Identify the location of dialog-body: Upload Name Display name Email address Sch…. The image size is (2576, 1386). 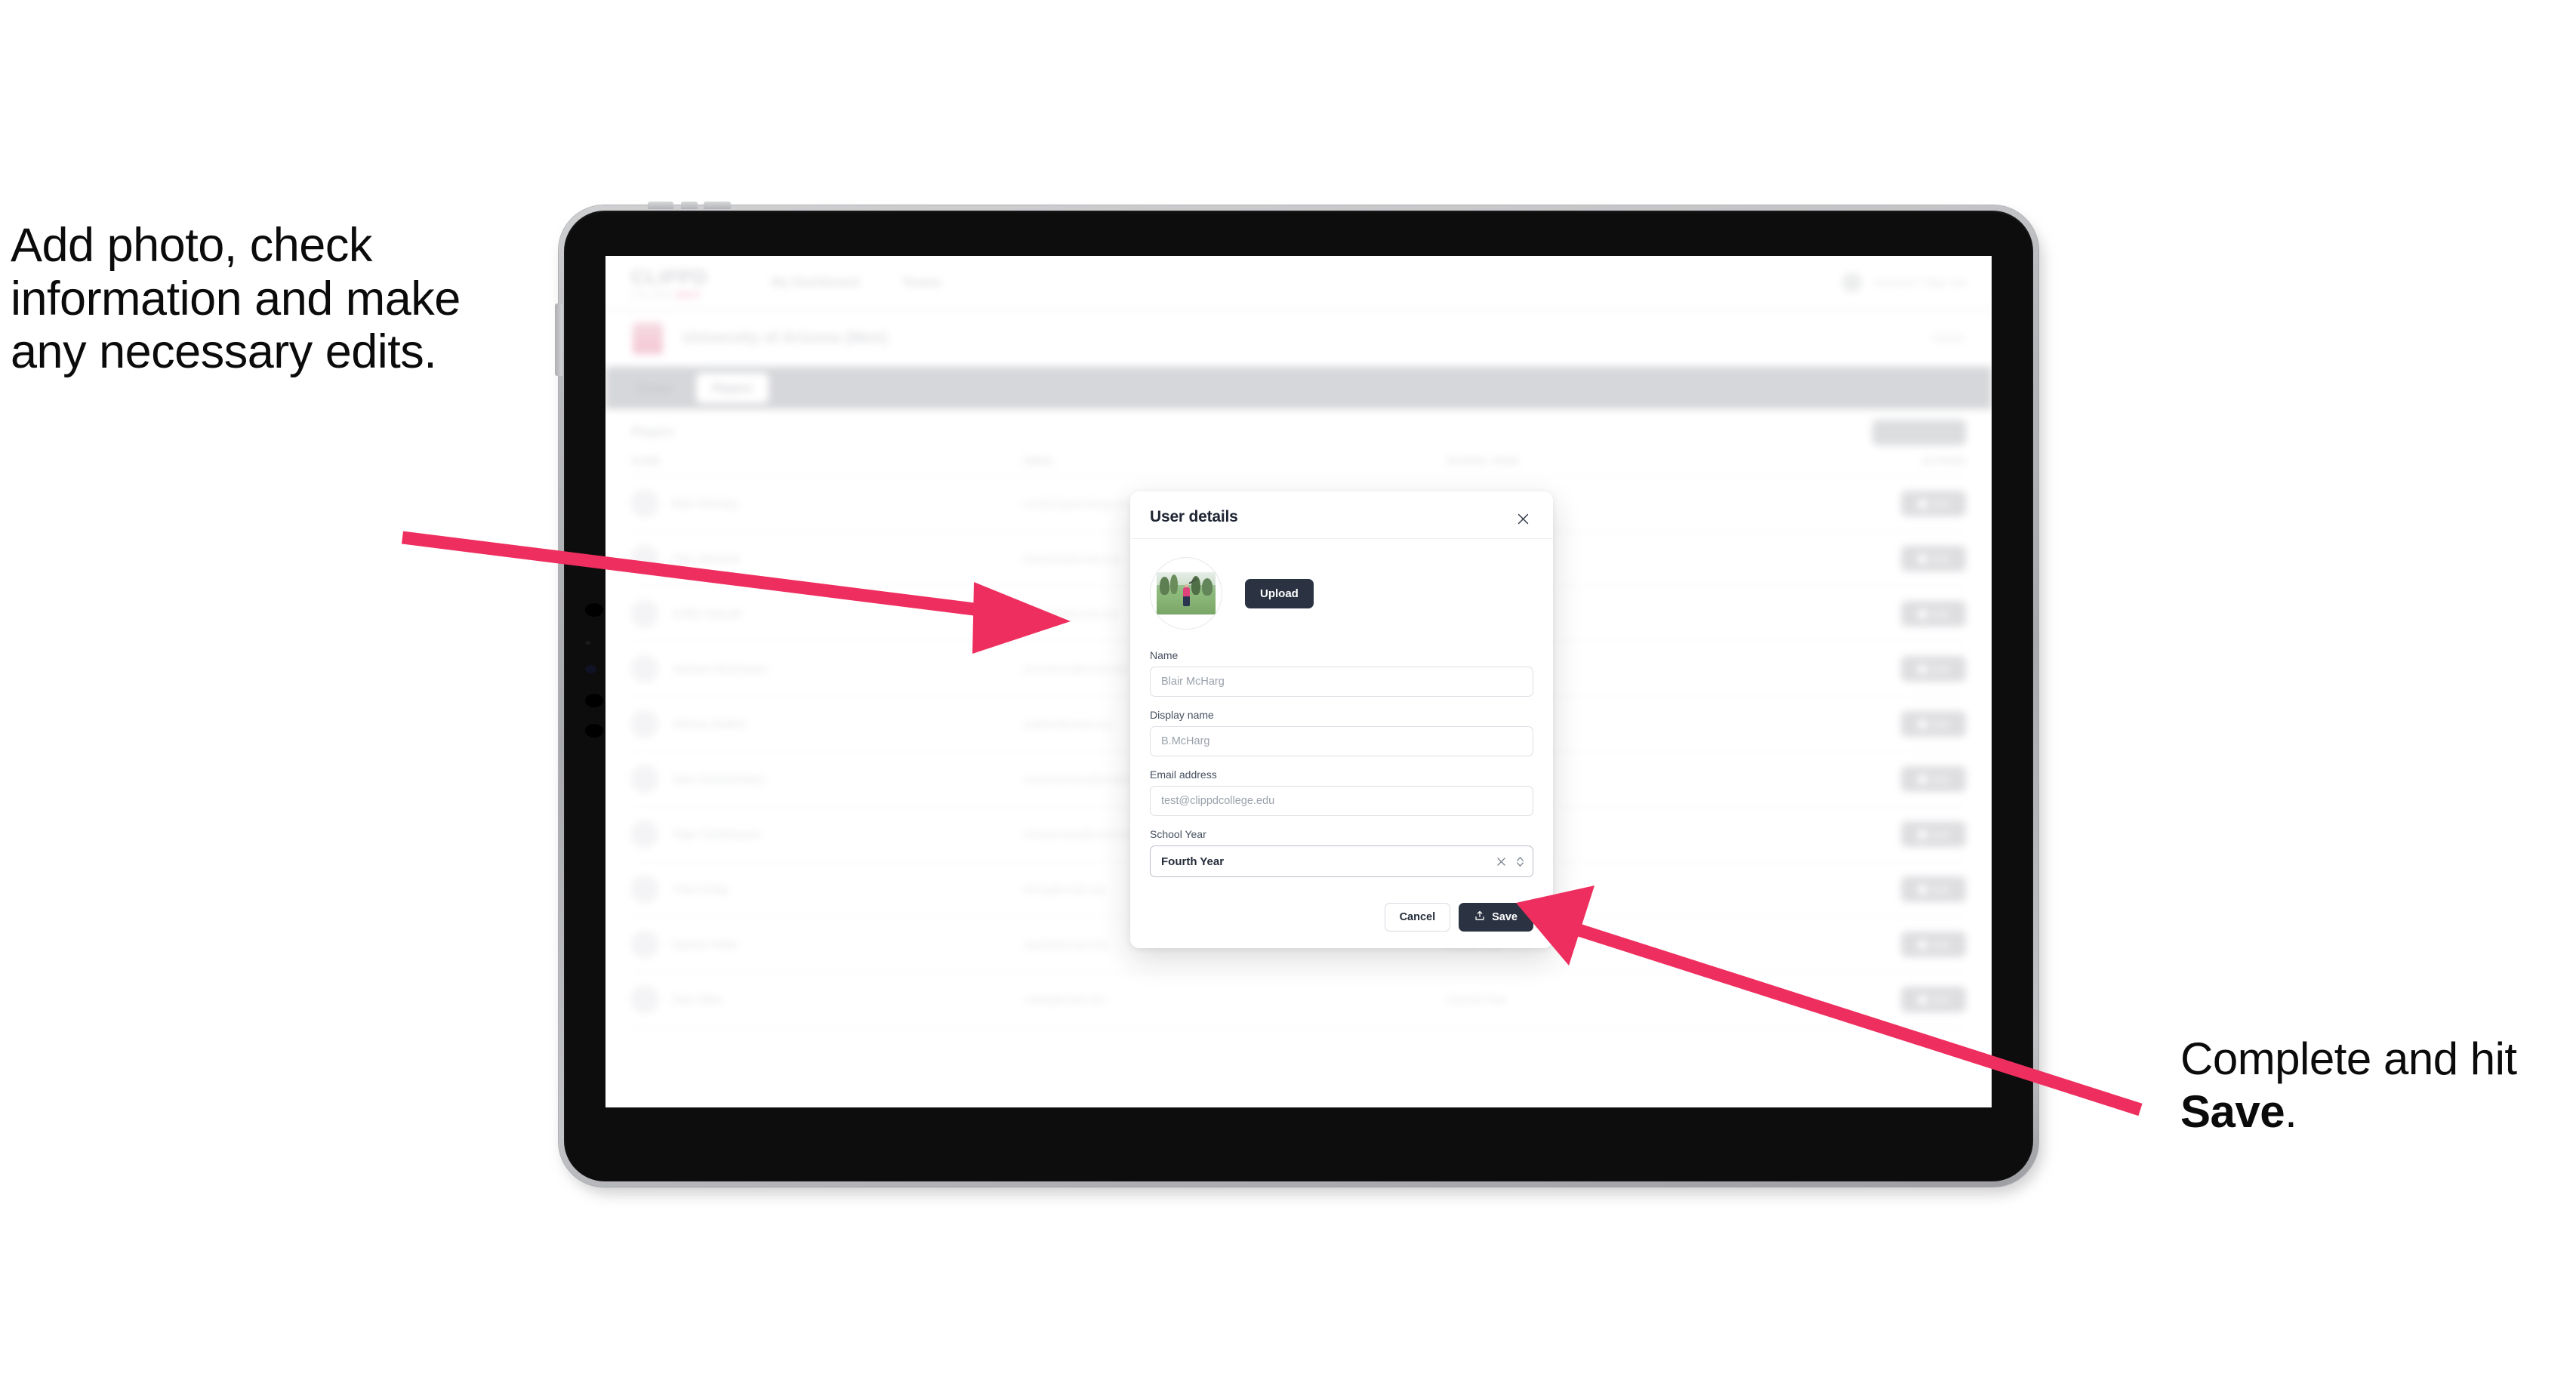
(1341, 708).